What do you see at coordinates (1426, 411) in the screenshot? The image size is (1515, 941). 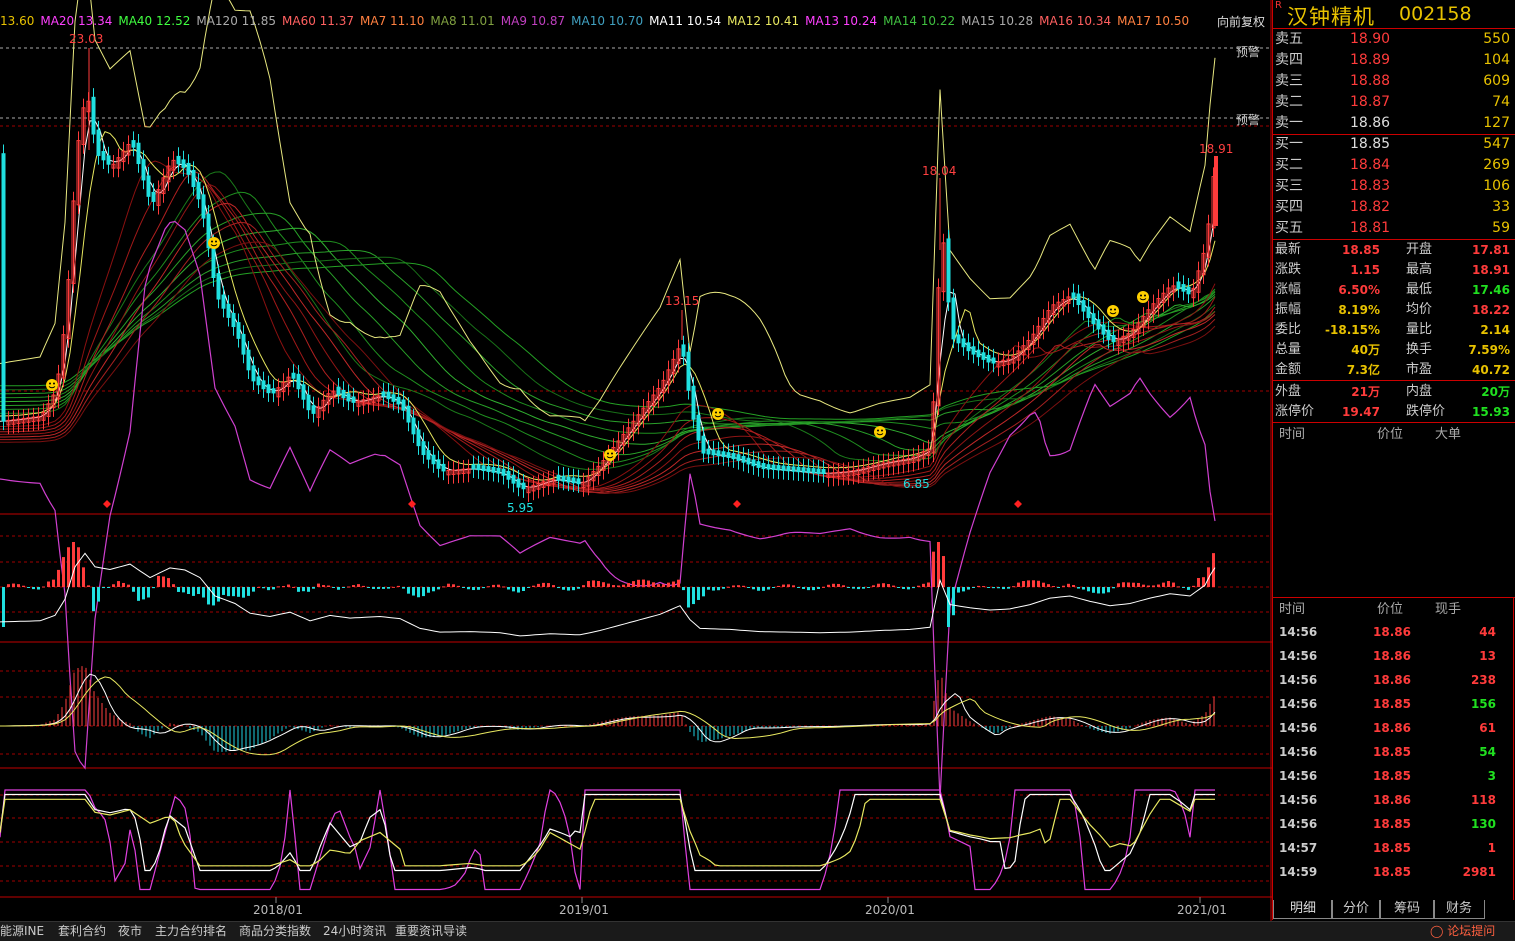 I see `stat-label: 跌停价` at bounding box center [1426, 411].